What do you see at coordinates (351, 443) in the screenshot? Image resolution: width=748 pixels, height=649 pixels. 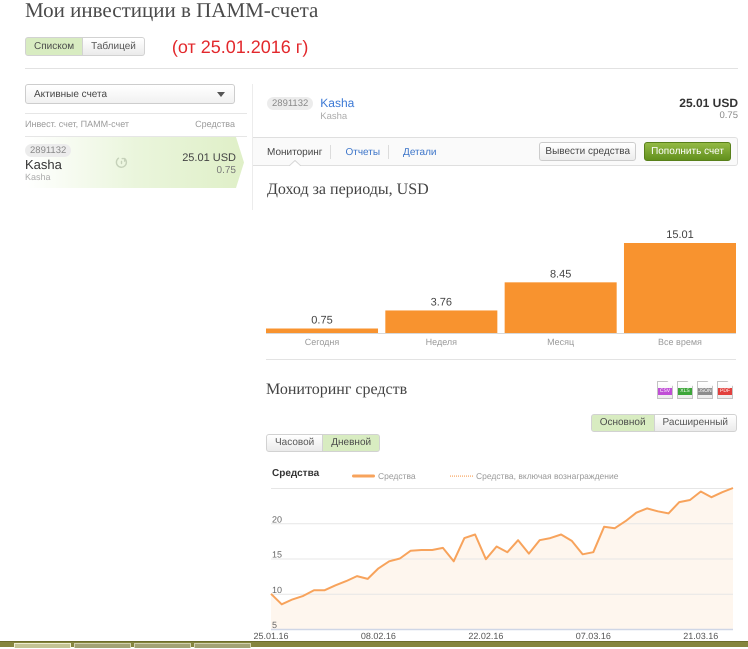 I see `period-button: Дневной` at bounding box center [351, 443].